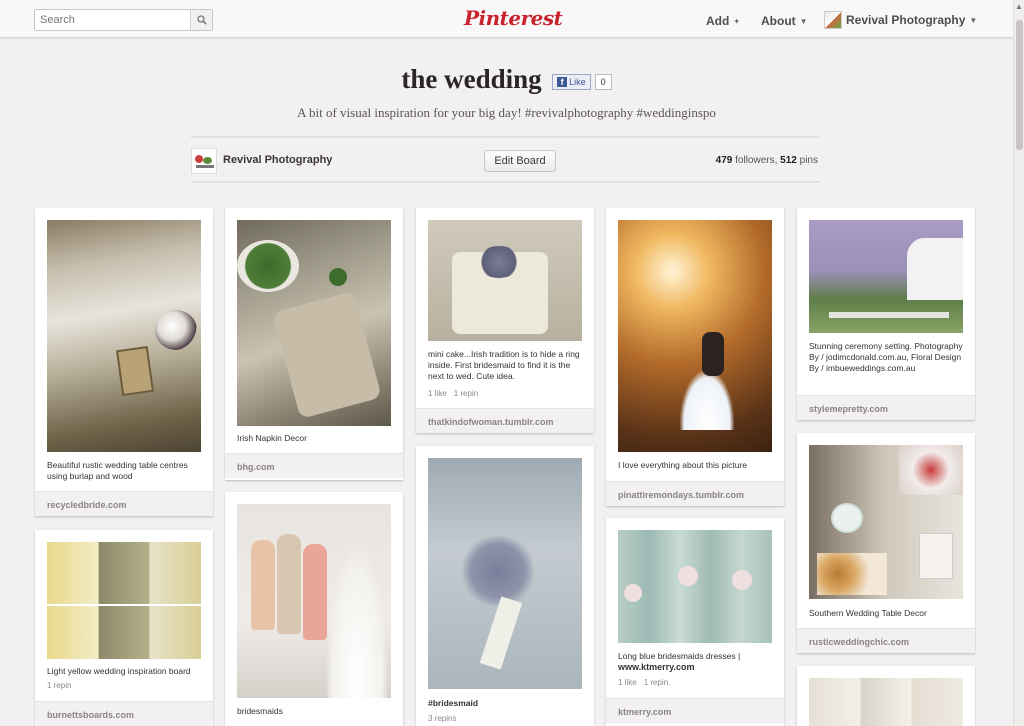  What do you see at coordinates (204, 161) in the screenshot?
I see `owner-avatar` at bounding box center [204, 161].